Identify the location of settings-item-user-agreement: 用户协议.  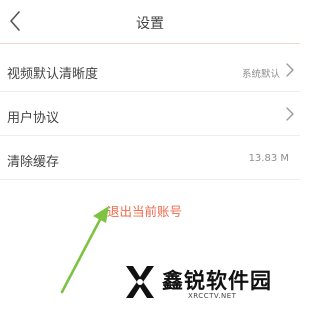
(150, 114).